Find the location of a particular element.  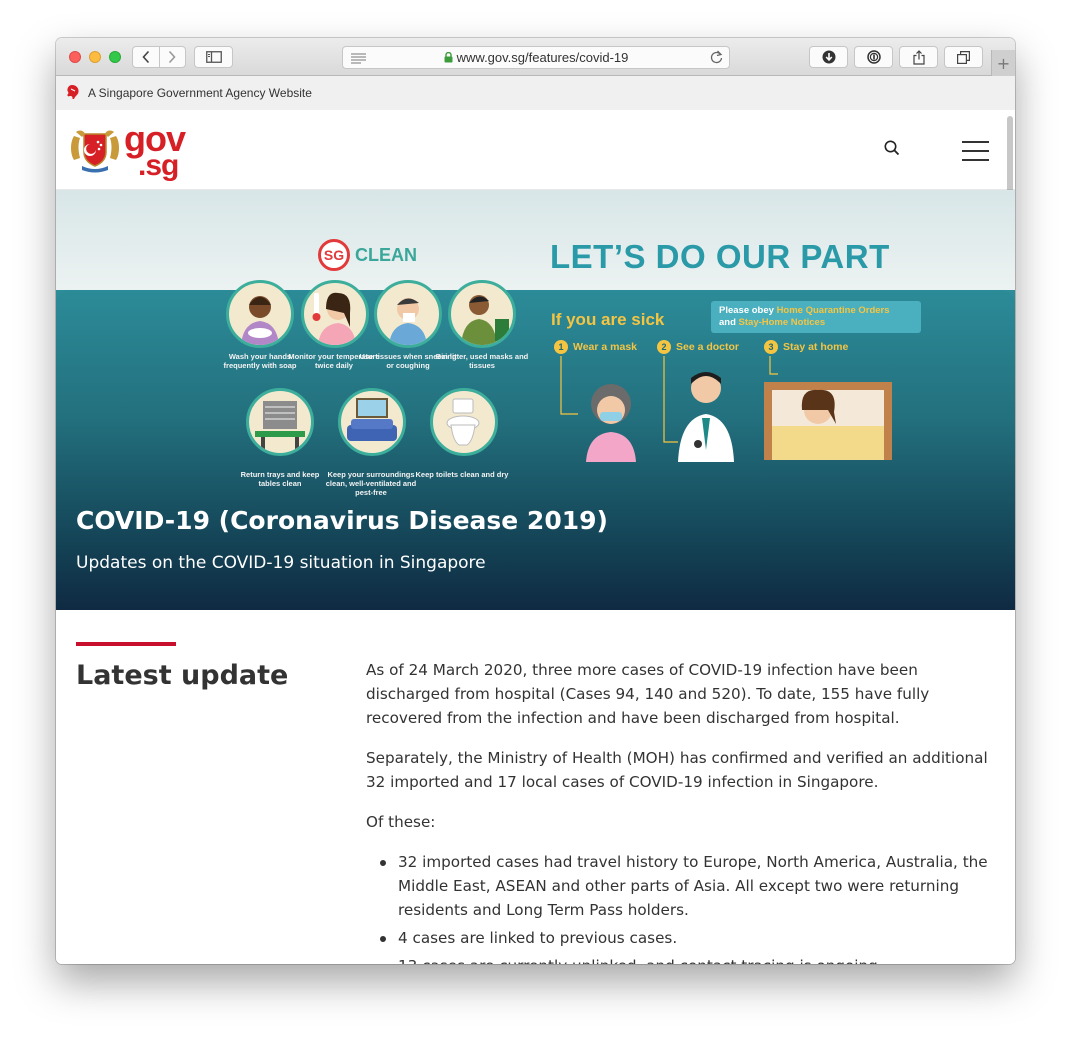

step-stay-home: 3 Stay at home is located at coordinates (806, 347).